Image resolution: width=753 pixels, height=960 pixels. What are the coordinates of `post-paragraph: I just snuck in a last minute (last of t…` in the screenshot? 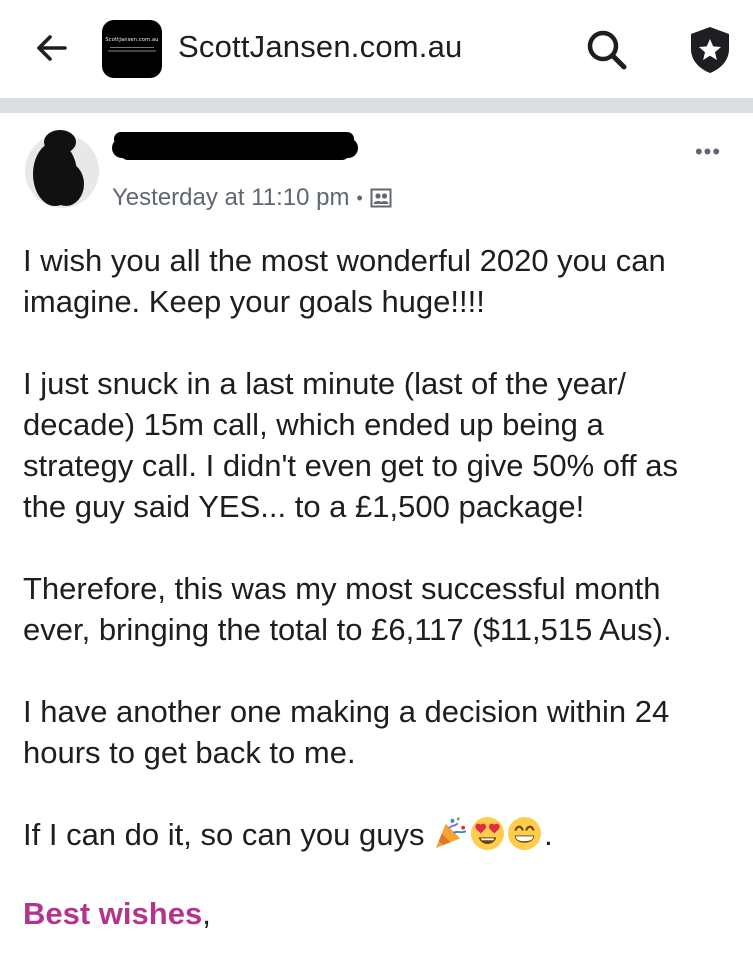 It's located at (351, 445).